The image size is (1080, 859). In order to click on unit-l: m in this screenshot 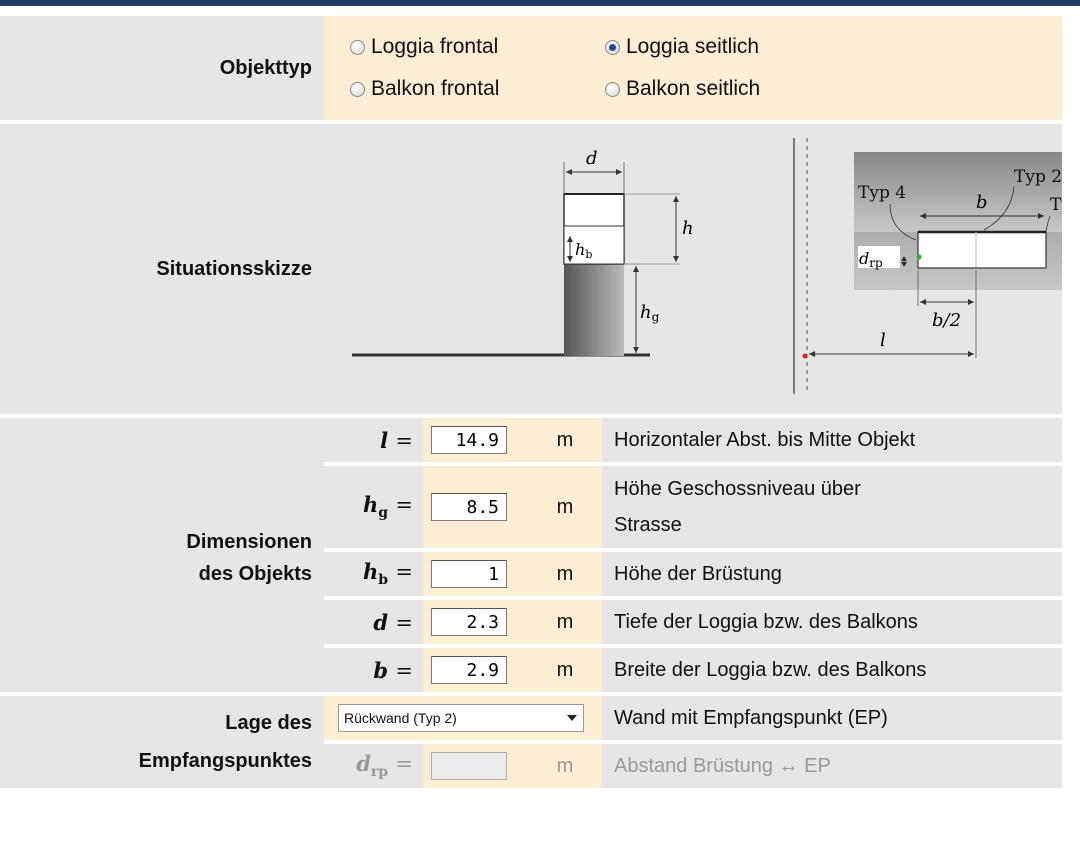, I will do `click(565, 440)`.